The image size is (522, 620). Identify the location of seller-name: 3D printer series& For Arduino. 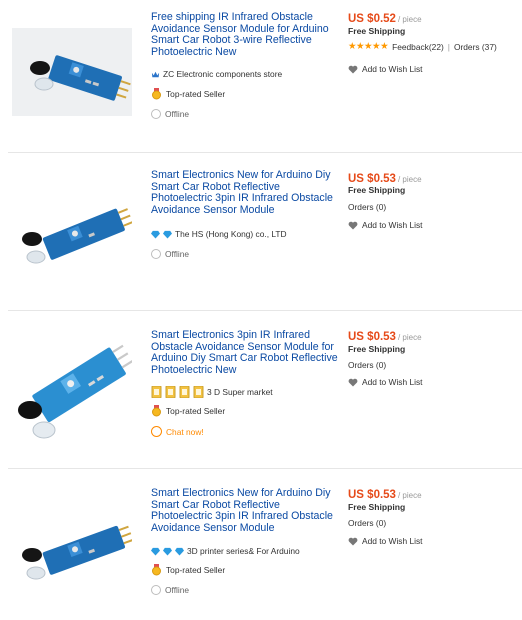
(225, 551).